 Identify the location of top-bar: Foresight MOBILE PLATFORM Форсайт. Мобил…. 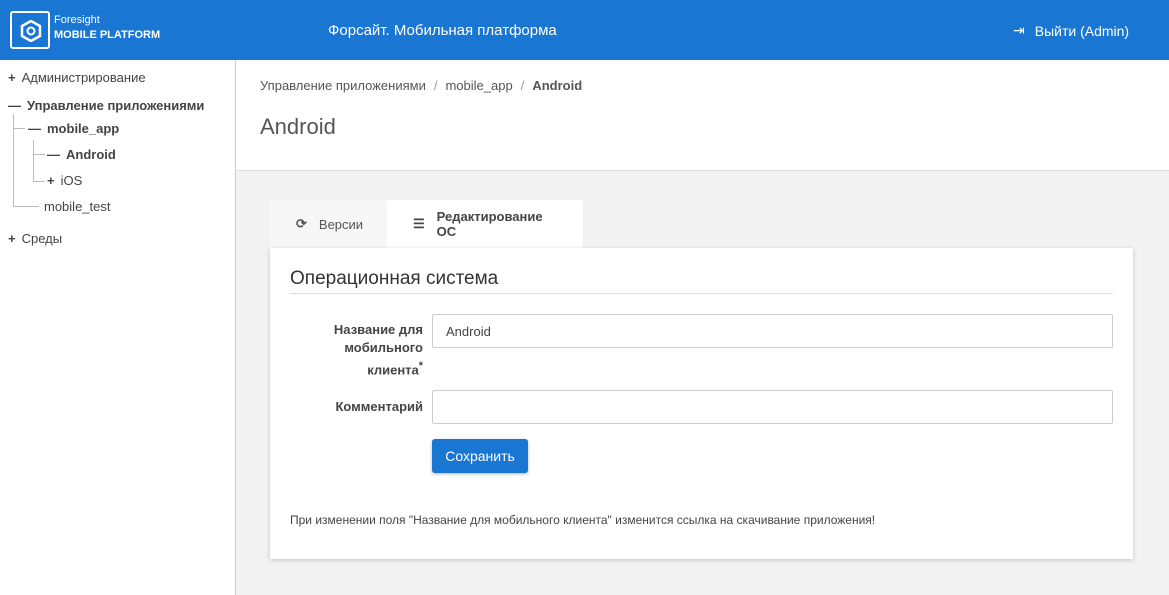
(584, 30).